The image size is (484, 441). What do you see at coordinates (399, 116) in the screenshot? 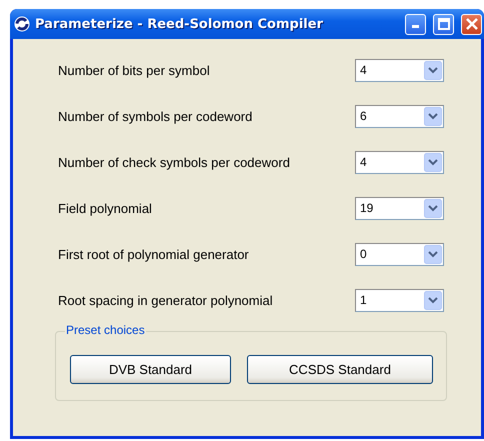
I see `dropdown-field: 6` at bounding box center [399, 116].